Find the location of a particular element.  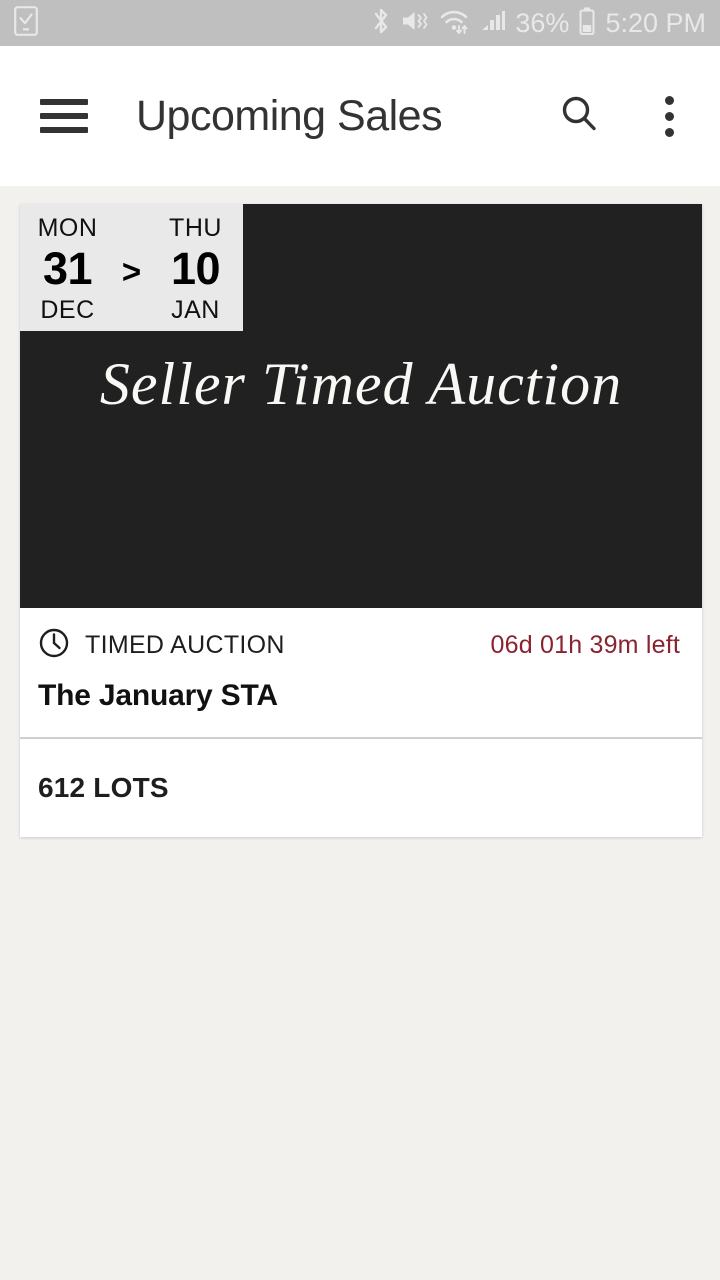

bluetooth-icon is located at coordinates (381, 23).